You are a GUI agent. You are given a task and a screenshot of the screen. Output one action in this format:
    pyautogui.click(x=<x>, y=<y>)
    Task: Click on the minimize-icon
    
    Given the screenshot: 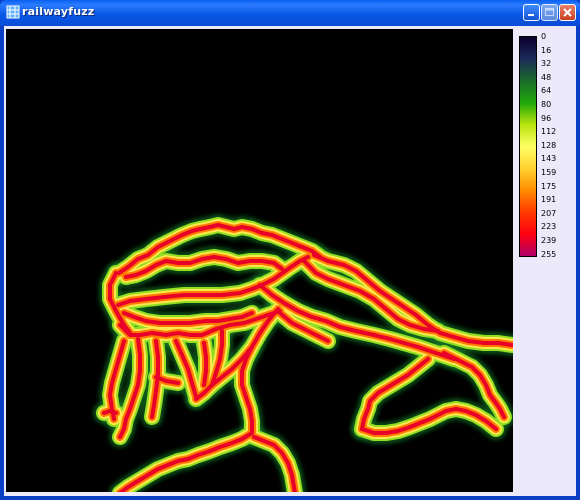 What is the action you would take?
    pyautogui.click(x=531, y=15)
    